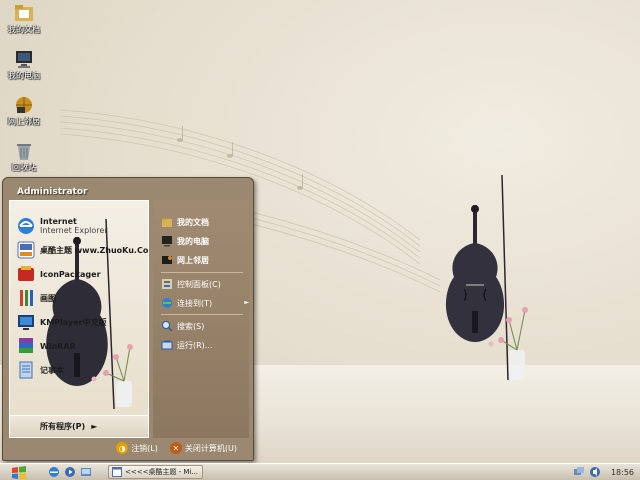 This screenshot has width=640, height=480. I want to click on start-button, so click(19, 472).